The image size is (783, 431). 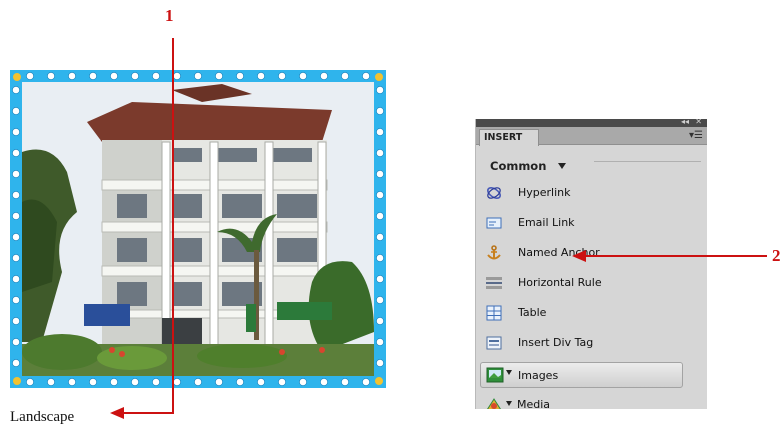 What do you see at coordinates (591, 402) in the screenshot?
I see `media-button: Media` at bounding box center [591, 402].